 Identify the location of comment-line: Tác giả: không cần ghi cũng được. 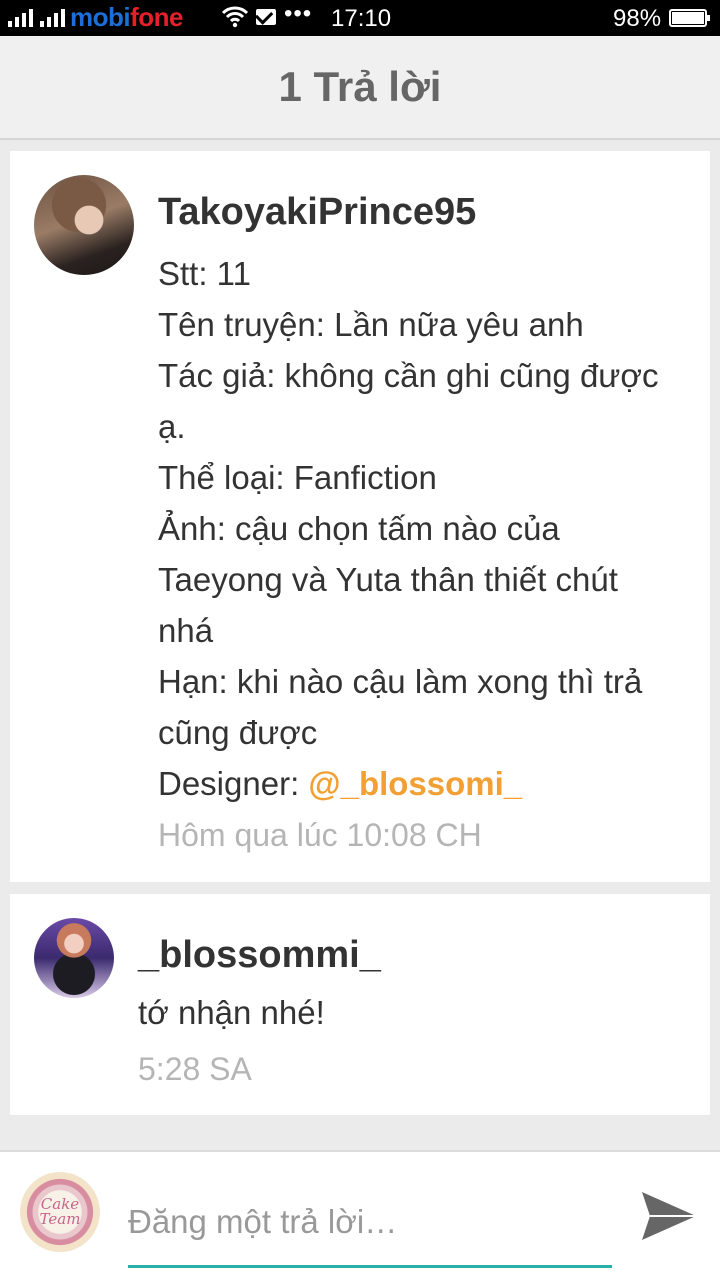
(408, 375).